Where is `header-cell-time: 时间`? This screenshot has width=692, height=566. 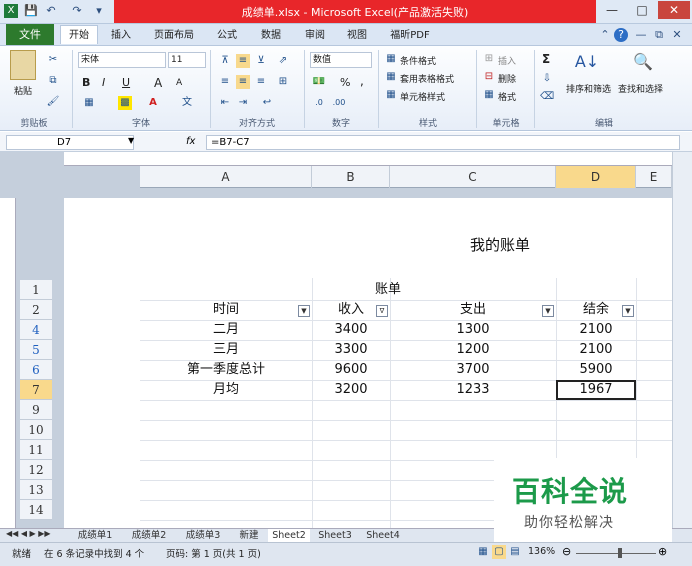
header-cell-time: 时间 is located at coordinates (226, 310).